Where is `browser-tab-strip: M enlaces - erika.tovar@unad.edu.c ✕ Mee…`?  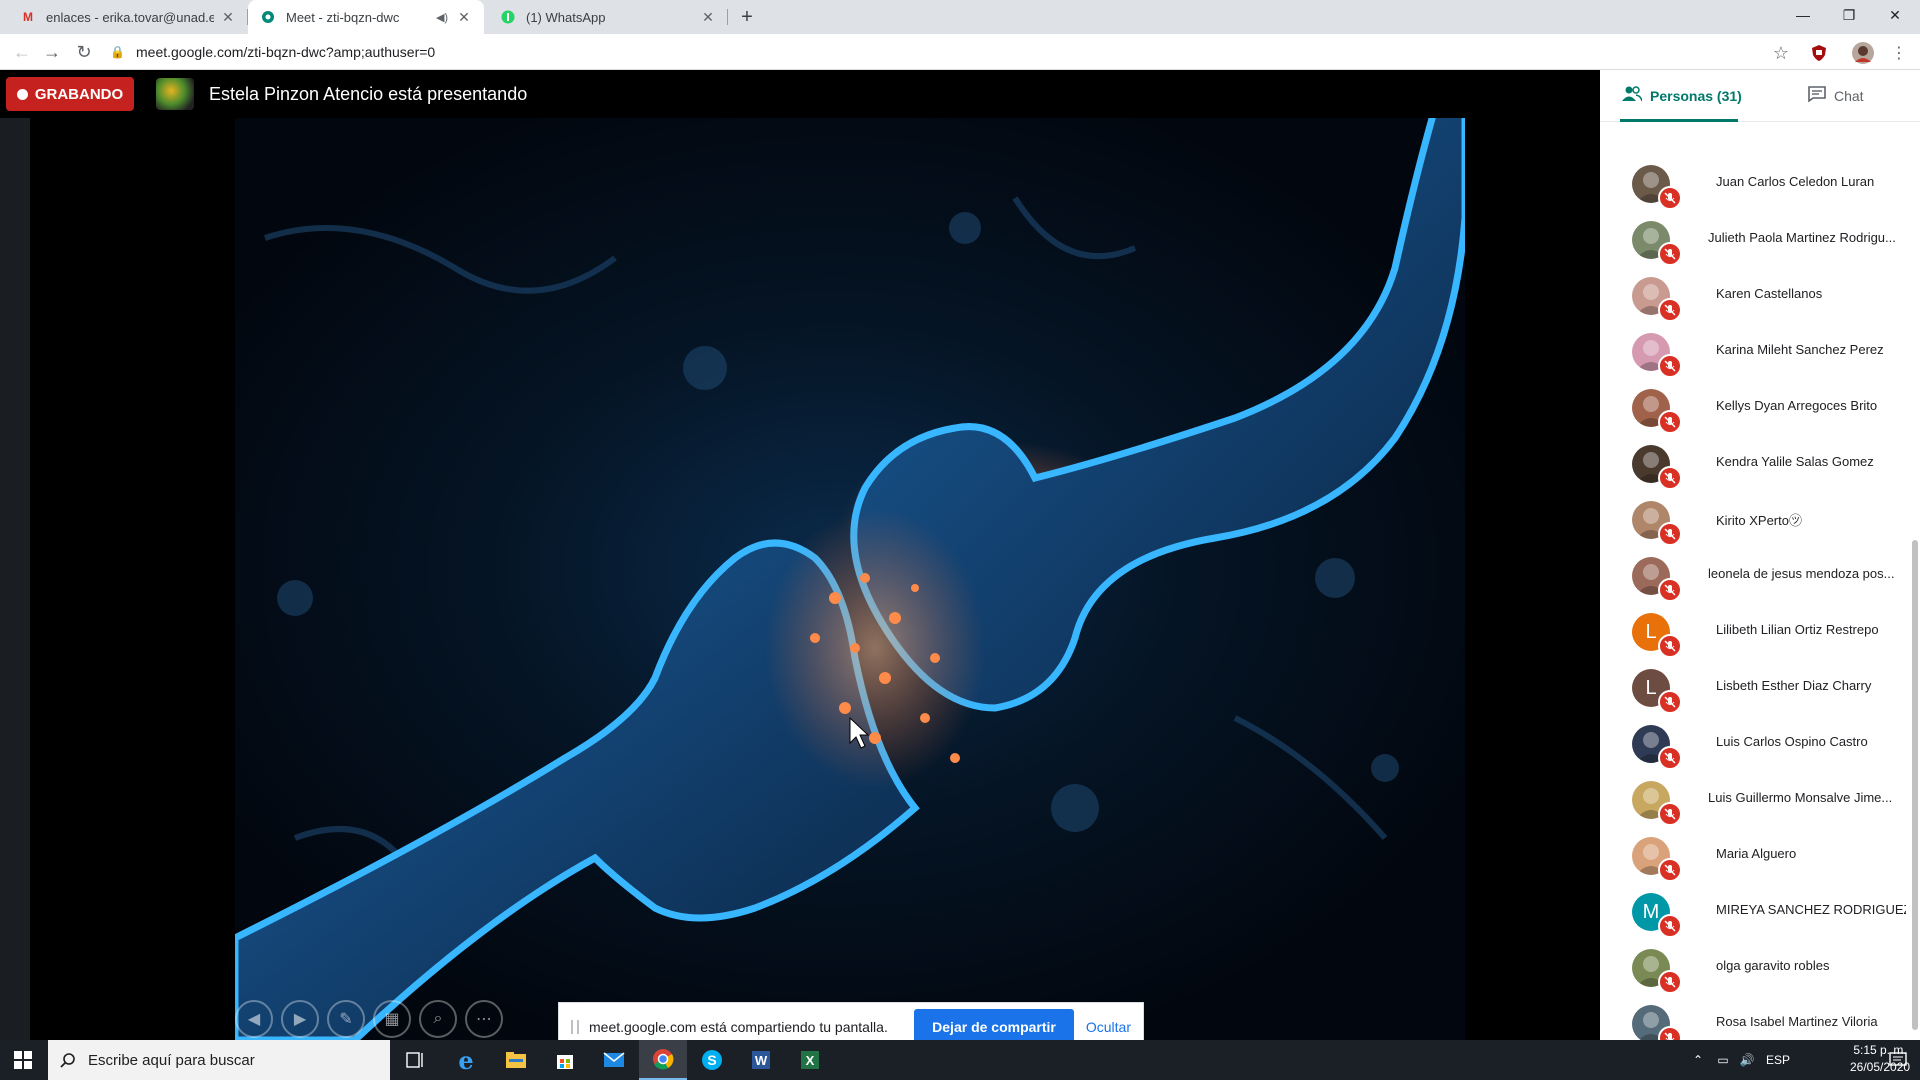 browser-tab-strip: M enlaces - erika.tovar@unad.edu.c ✕ Mee… is located at coordinates (960, 17).